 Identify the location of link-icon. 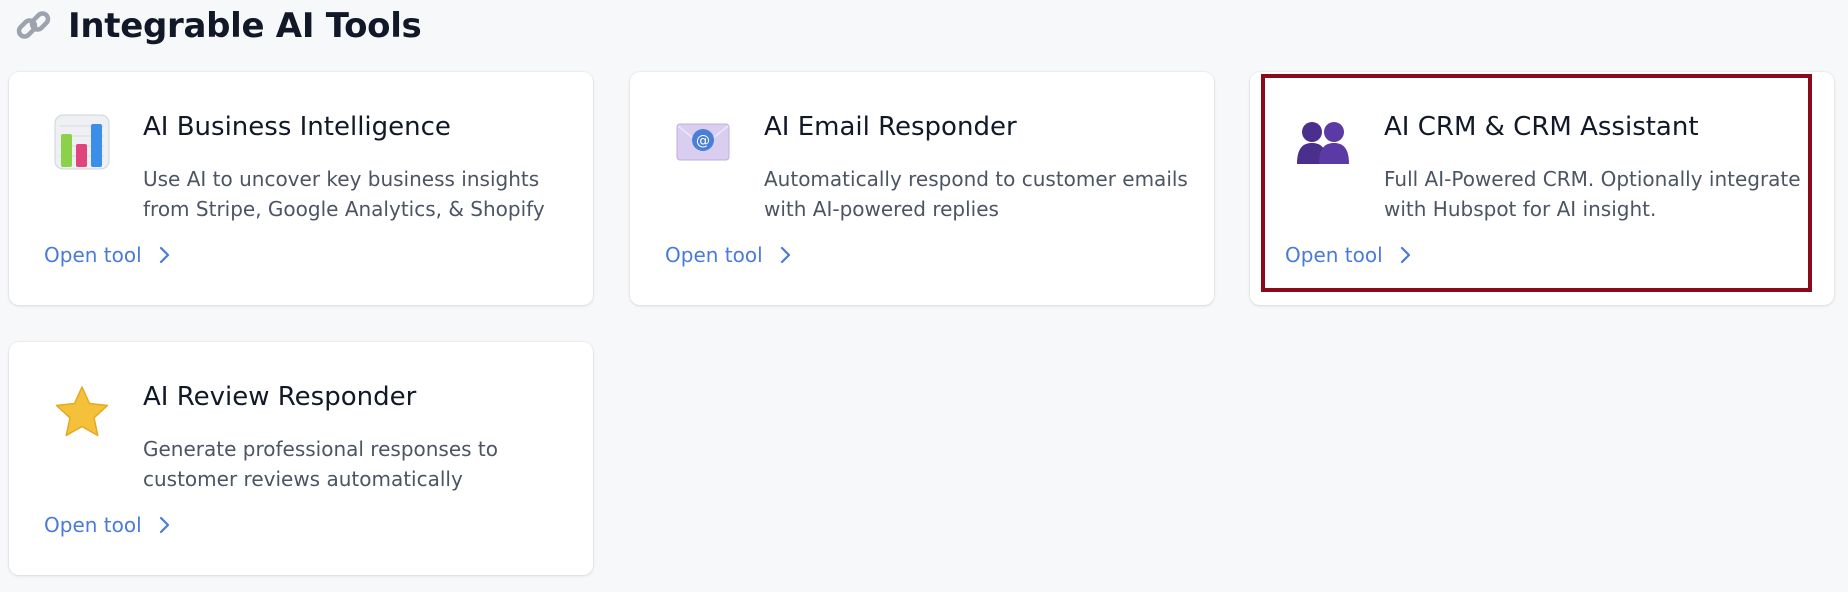
(34, 26).